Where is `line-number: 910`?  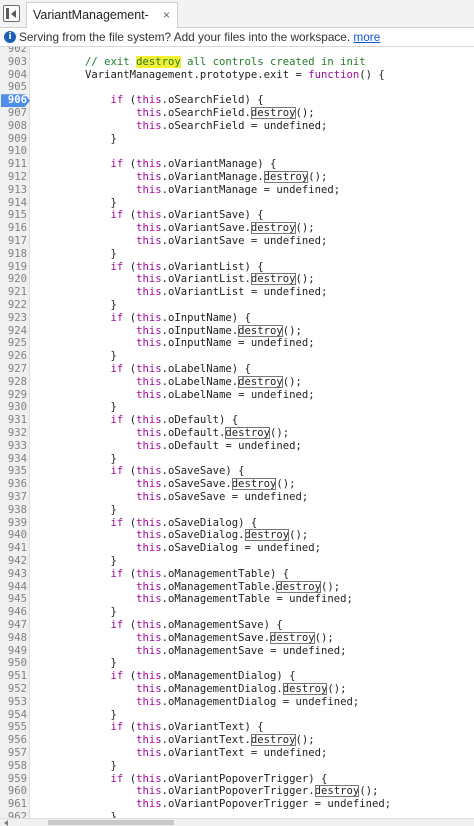 line-number: 910 is located at coordinates (13, 151).